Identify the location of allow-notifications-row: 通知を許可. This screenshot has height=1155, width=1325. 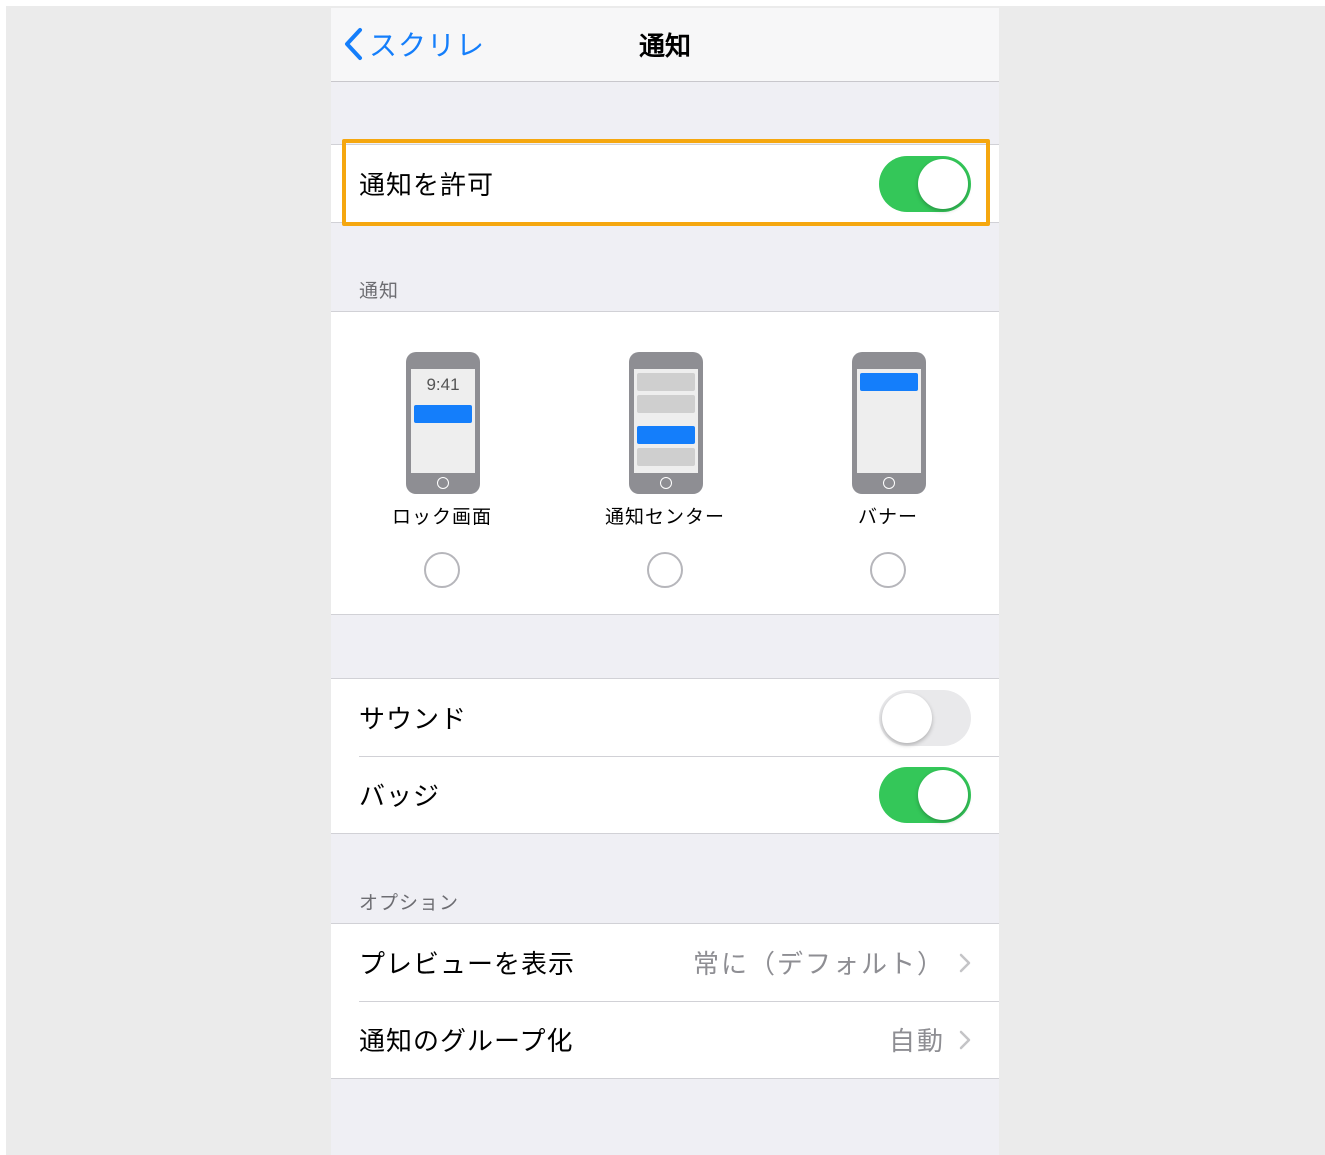
(665, 183).